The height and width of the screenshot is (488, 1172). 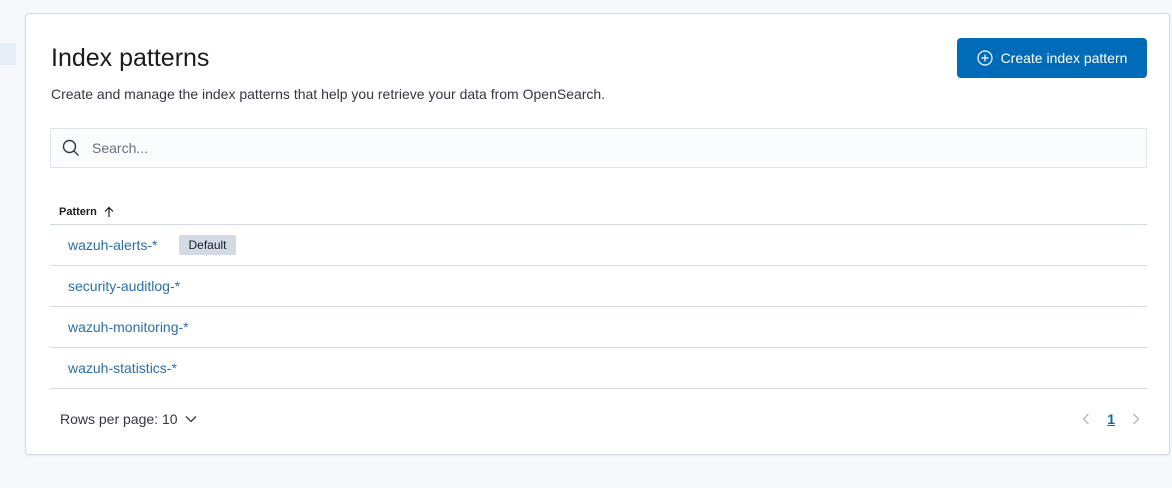 I want to click on rows-per-page-label: Rows per page: 10, so click(x=119, y=419).